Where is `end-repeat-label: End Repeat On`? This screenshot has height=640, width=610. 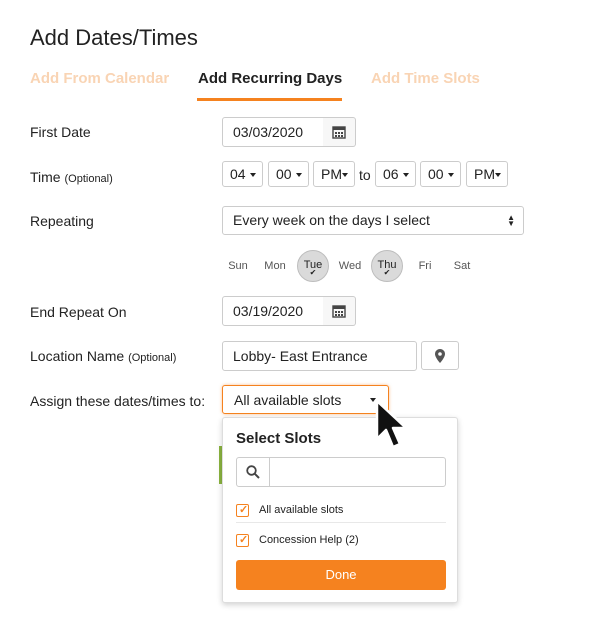 end-repeat-label: End Repeat On is located at coordinates (78, 312).